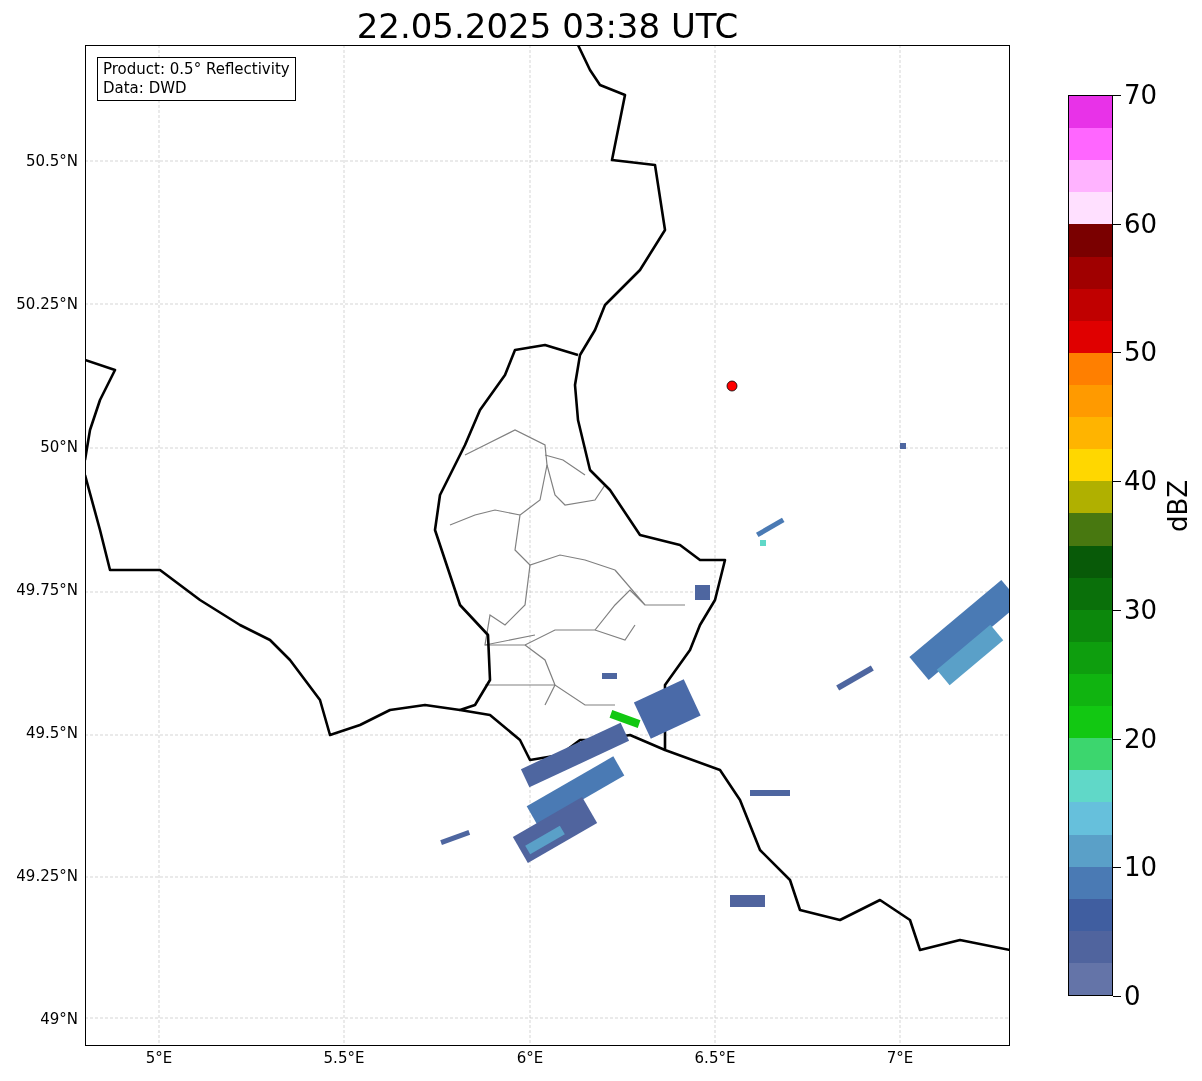  I want to click on colorbar-label: dBZ, so click(1178, 505).